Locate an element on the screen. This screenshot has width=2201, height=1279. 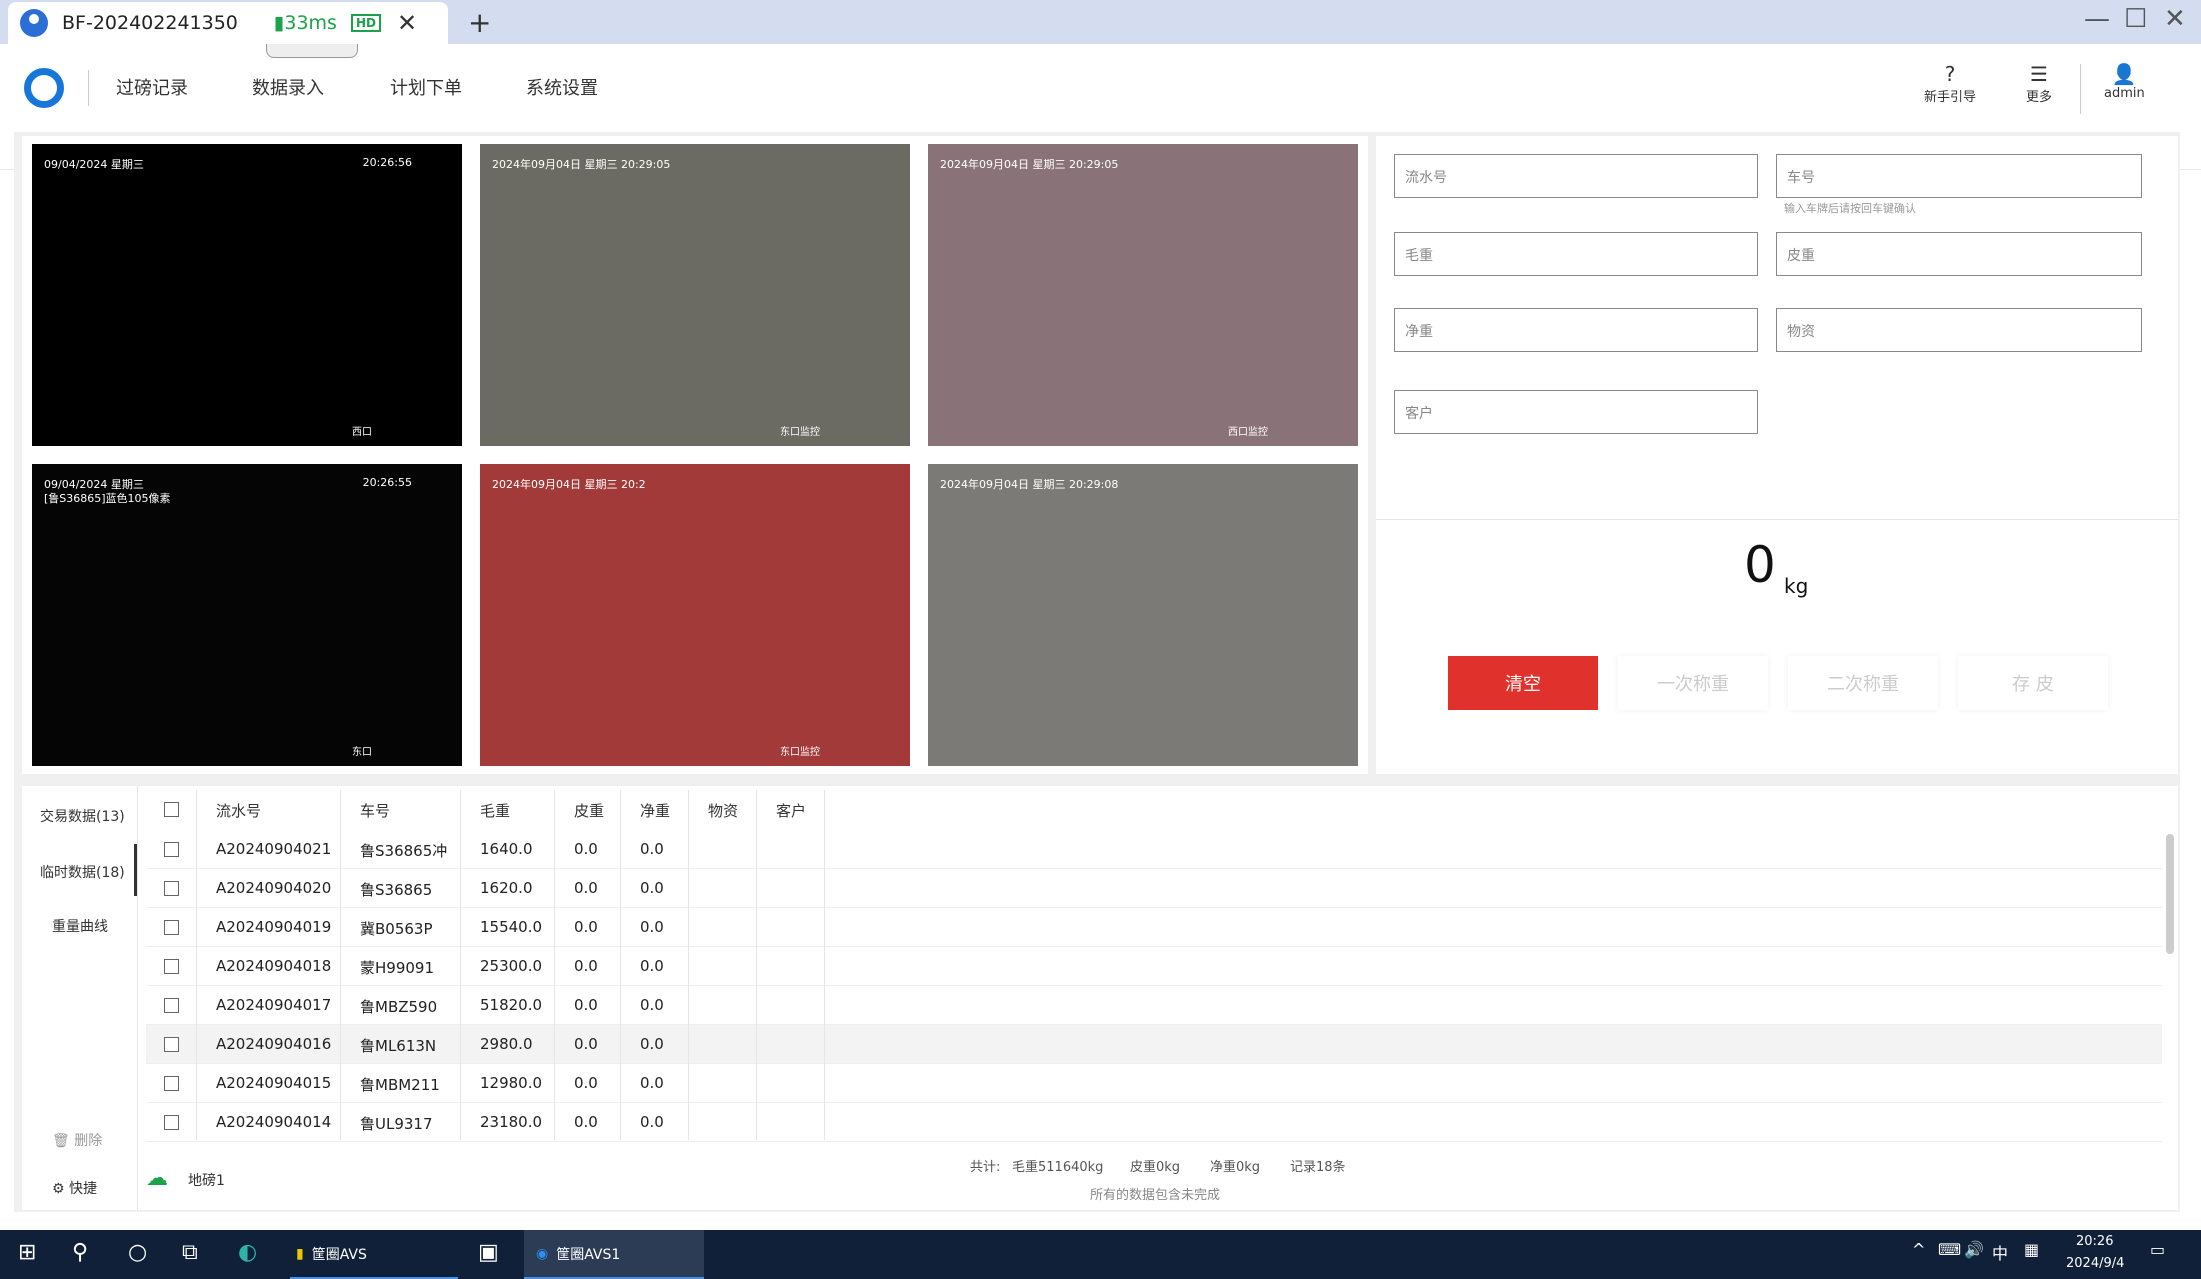
more-button: ☰ 更多 is located at coordinates (2039, 83).